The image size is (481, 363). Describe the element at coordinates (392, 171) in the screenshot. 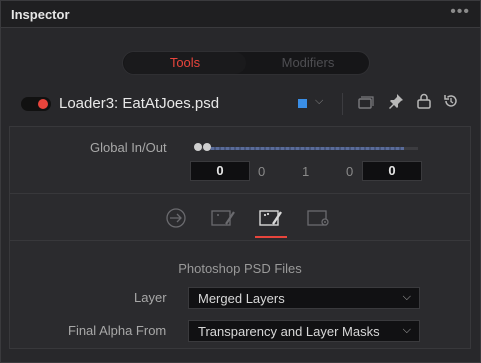

I see `global-out-field: 0` at that location.